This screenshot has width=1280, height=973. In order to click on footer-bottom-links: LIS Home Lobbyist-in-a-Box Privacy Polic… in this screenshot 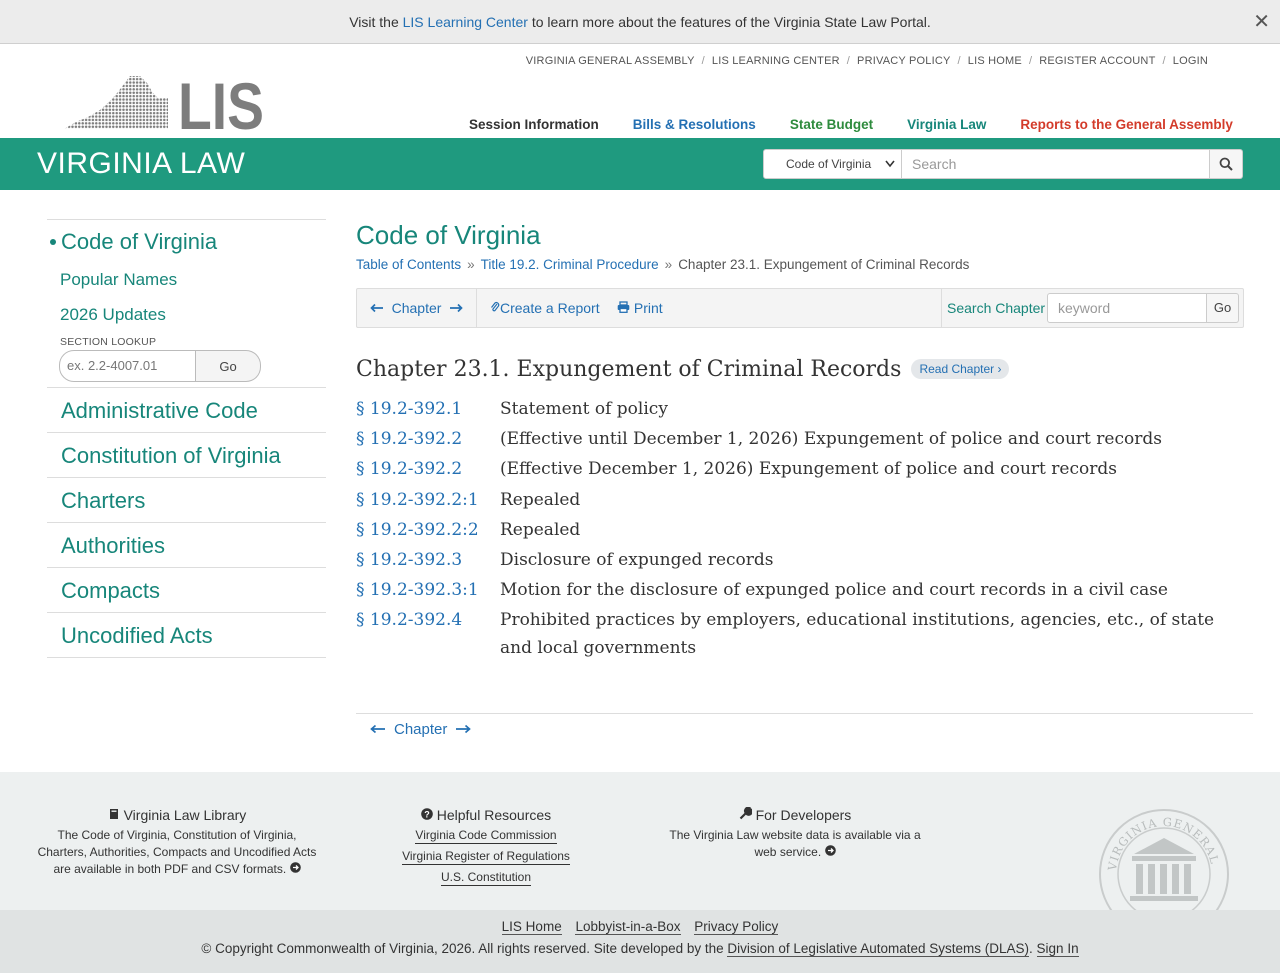, I will do `click(640, 927)`.